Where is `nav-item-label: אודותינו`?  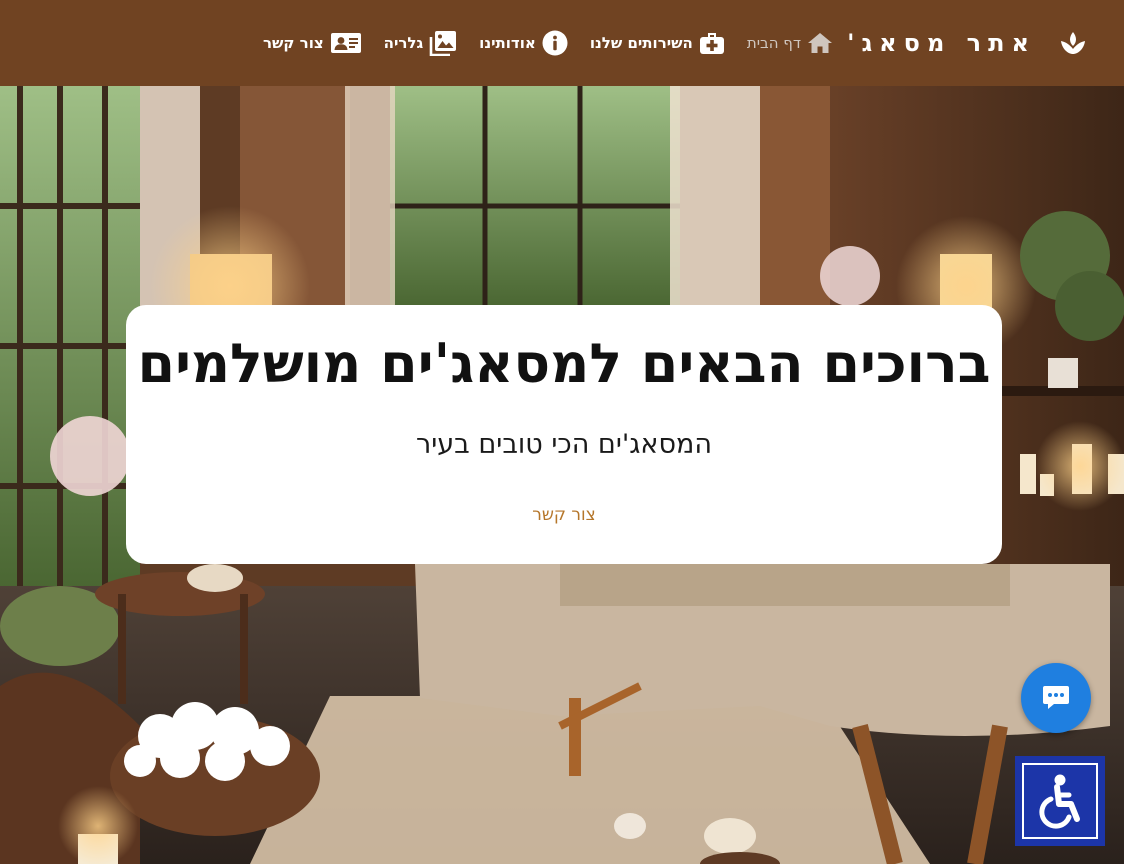
nav-item-label: אודותינו is located at coordinates (507, 43).